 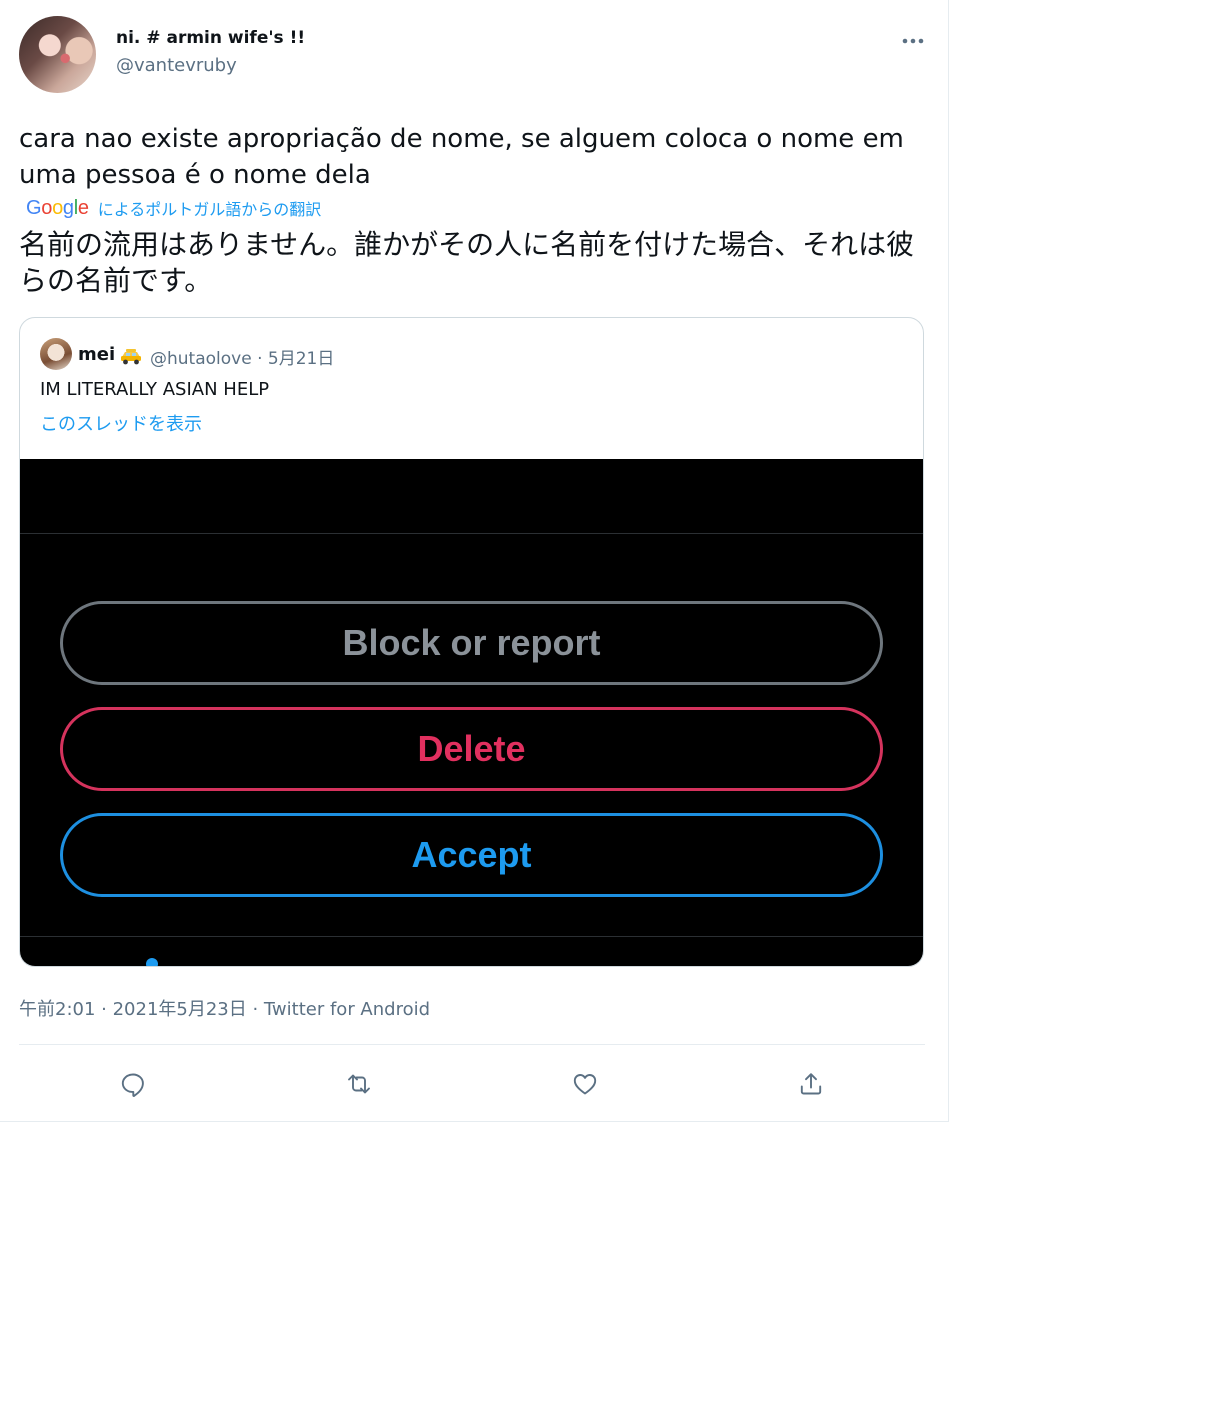 What do you see at coordinates (97, 354) in the screenshot?
I see `quoted-author-name: mei` at bounding box center [97, 354].